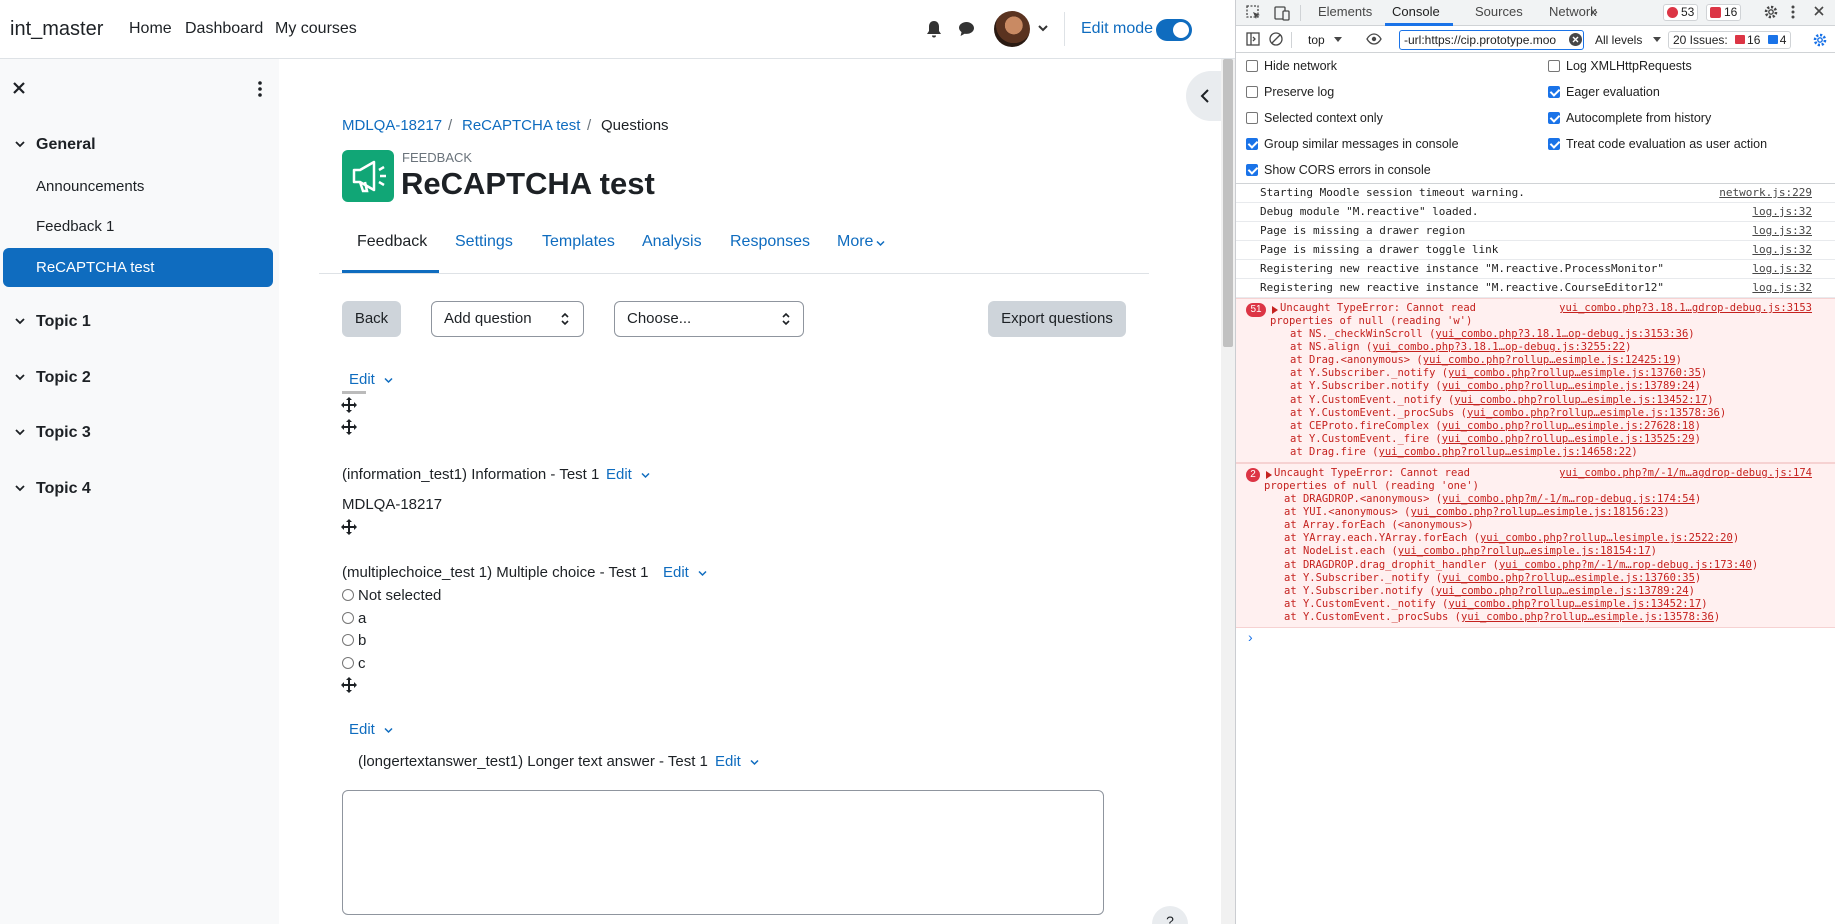  What do you see at coordinates (1012, 29) in the screenshot?
I see `user-avatar` at bounding box center [1012, 29].